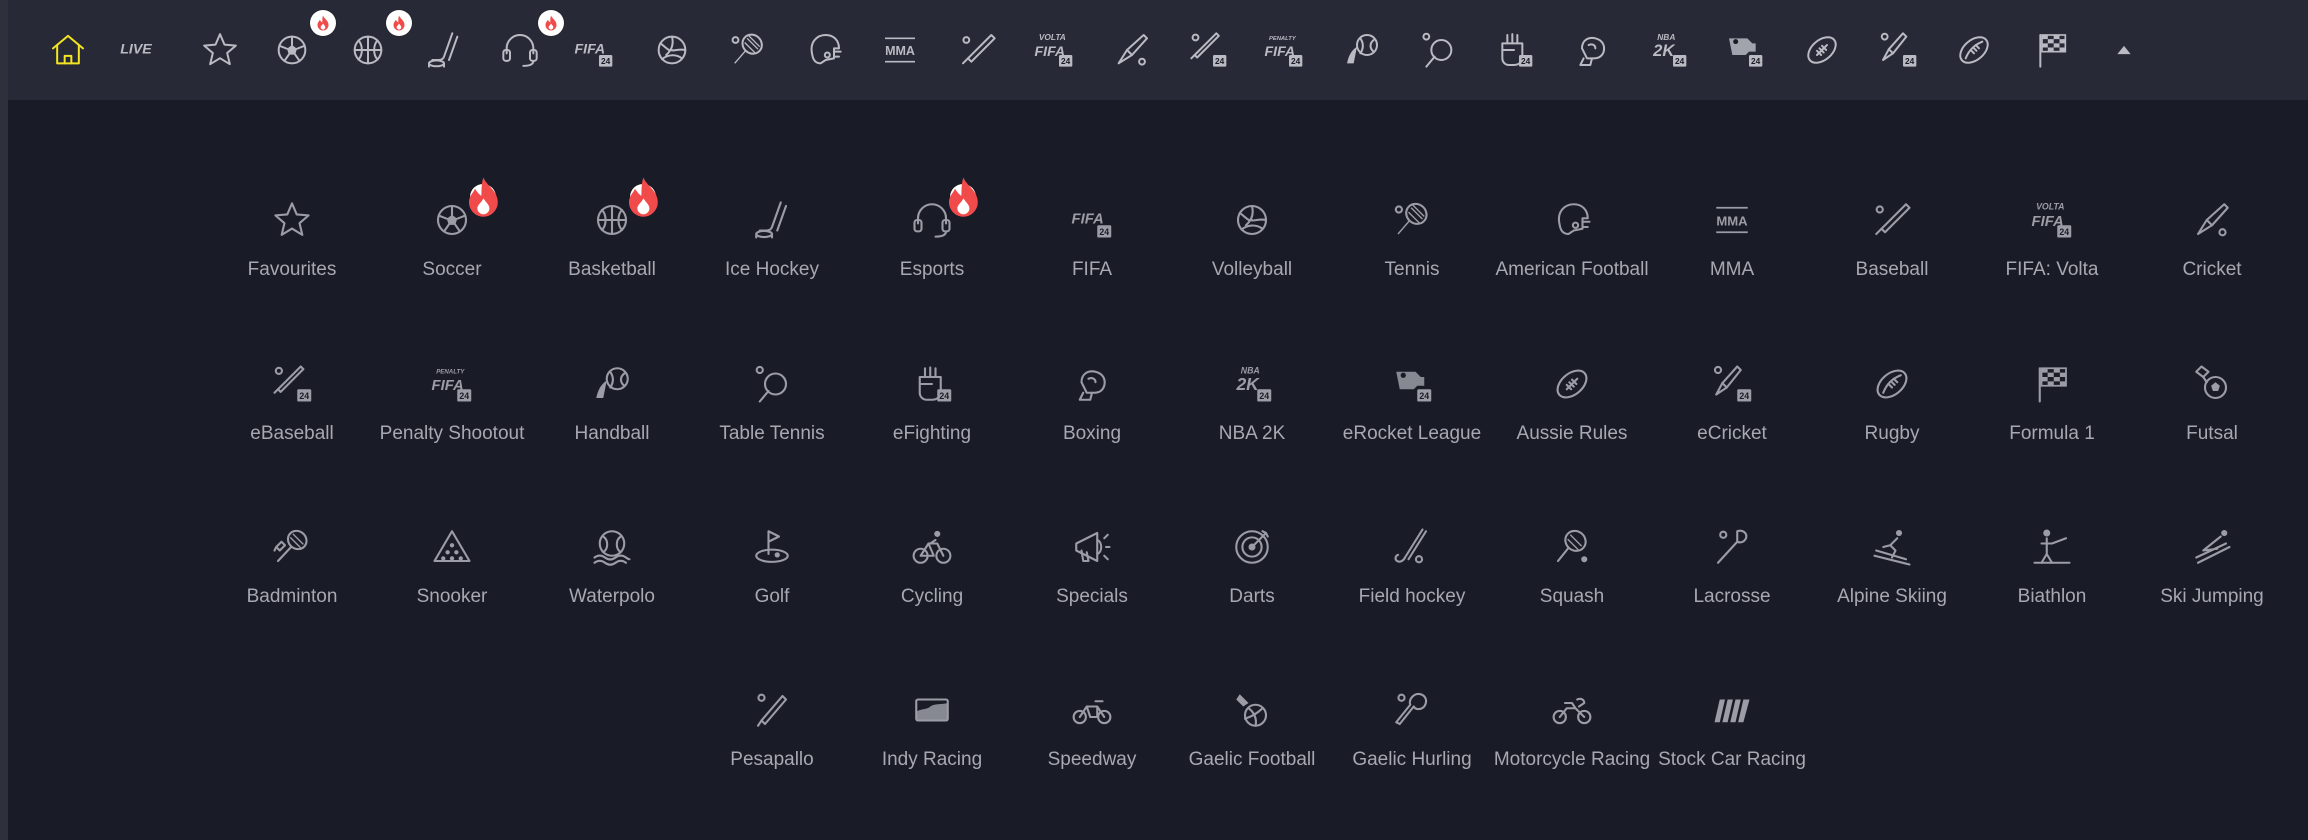 This screenshot has height=840, width=2308. I want to click on sport-tile-penalty-shootout: PENALTY FIFA 24 Penalty Shootout, so click(452, 404).